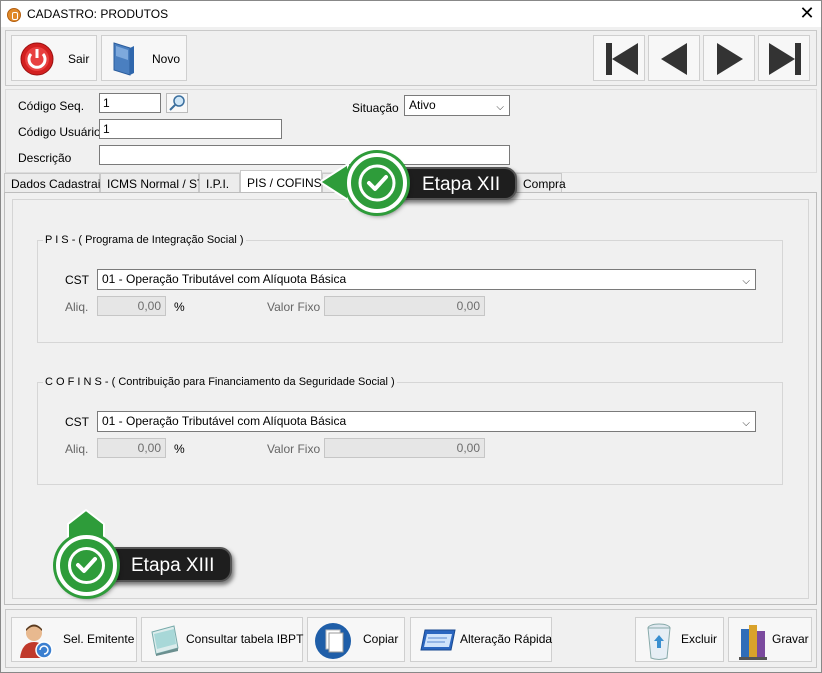 The image size is (822, 673). I want to click on search-button, so click(177, 103).